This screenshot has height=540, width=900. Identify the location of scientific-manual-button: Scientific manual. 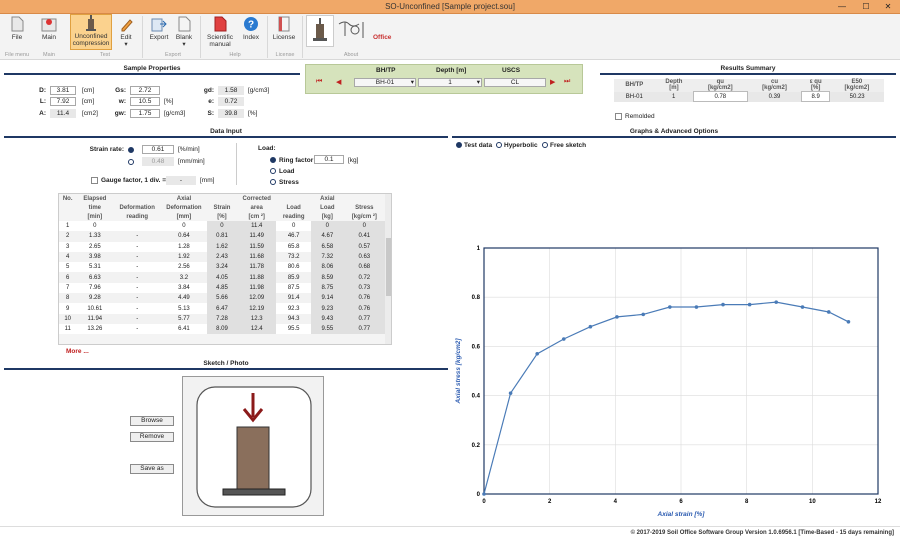
(220, 32).